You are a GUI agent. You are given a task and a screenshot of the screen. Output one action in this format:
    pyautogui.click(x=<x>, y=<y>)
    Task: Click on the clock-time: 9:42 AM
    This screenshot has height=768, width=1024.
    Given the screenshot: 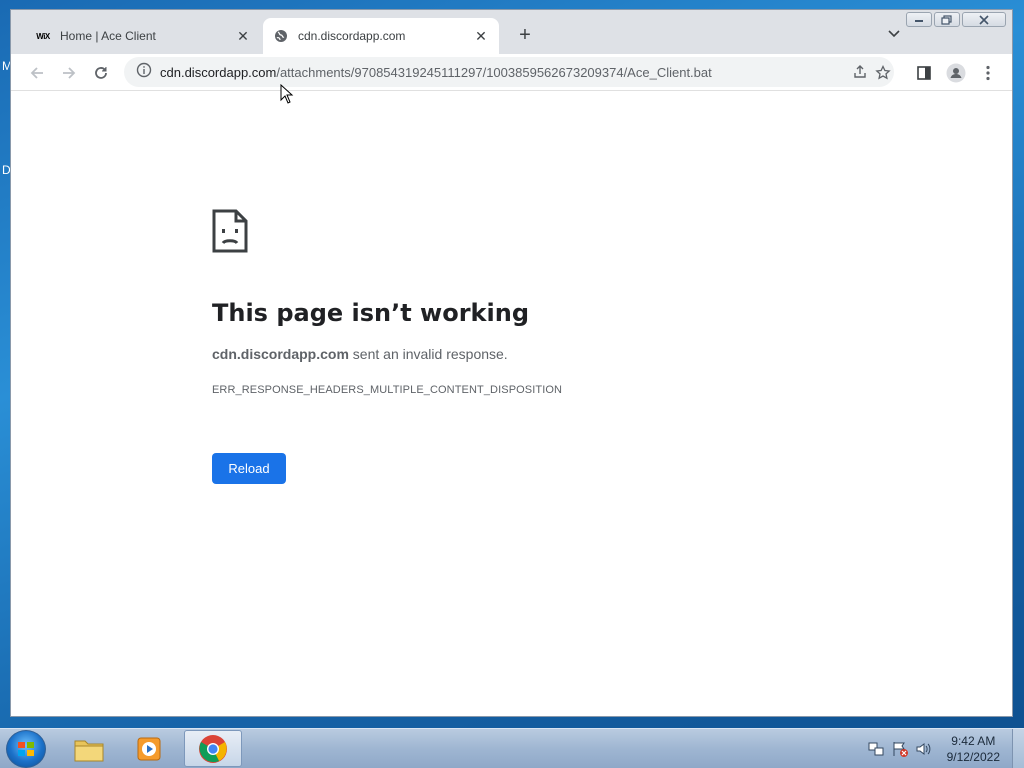 What is the action you would take?
    pyautogui.click(x=973, y=741)
    